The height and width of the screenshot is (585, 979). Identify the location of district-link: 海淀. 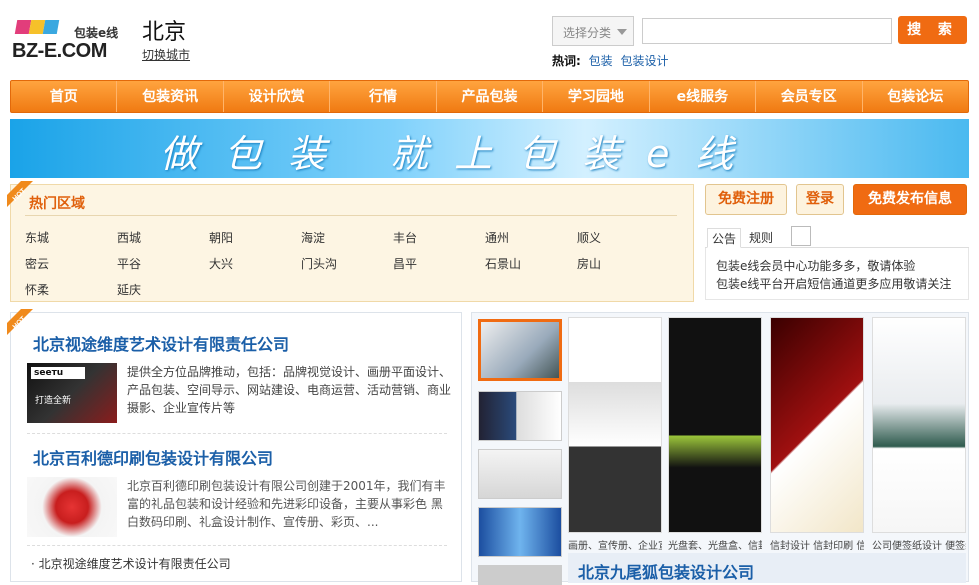
(347, 237).